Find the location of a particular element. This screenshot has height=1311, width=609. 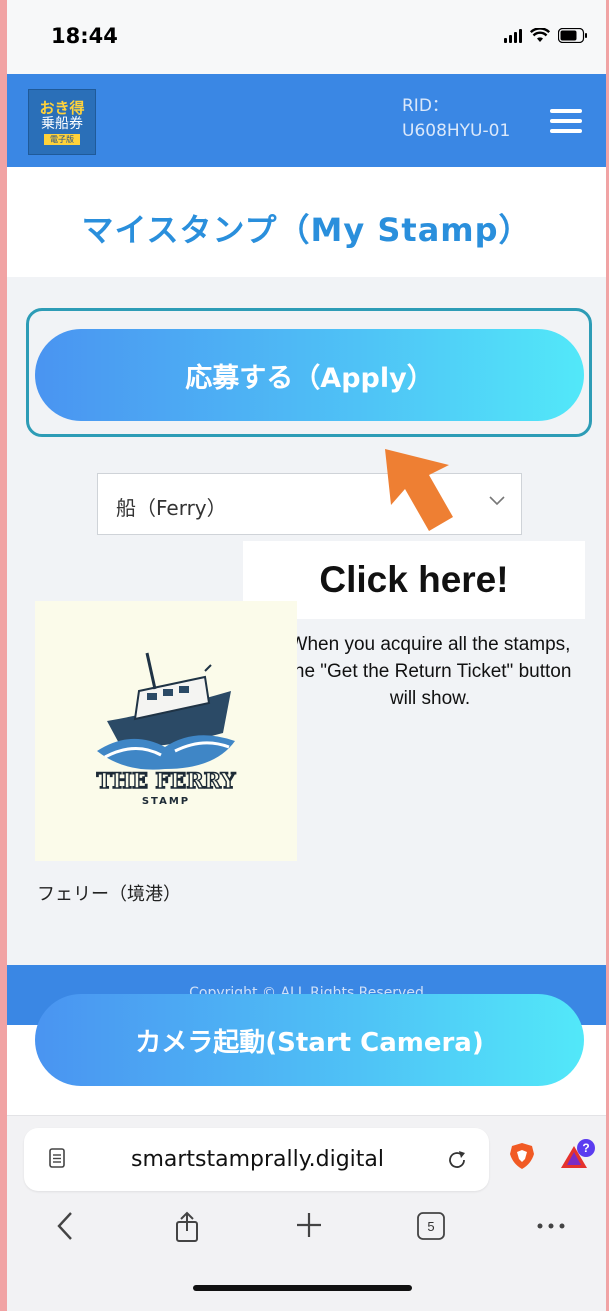

rid-value: U608HYU-01 is located at coordinates (456, 131).